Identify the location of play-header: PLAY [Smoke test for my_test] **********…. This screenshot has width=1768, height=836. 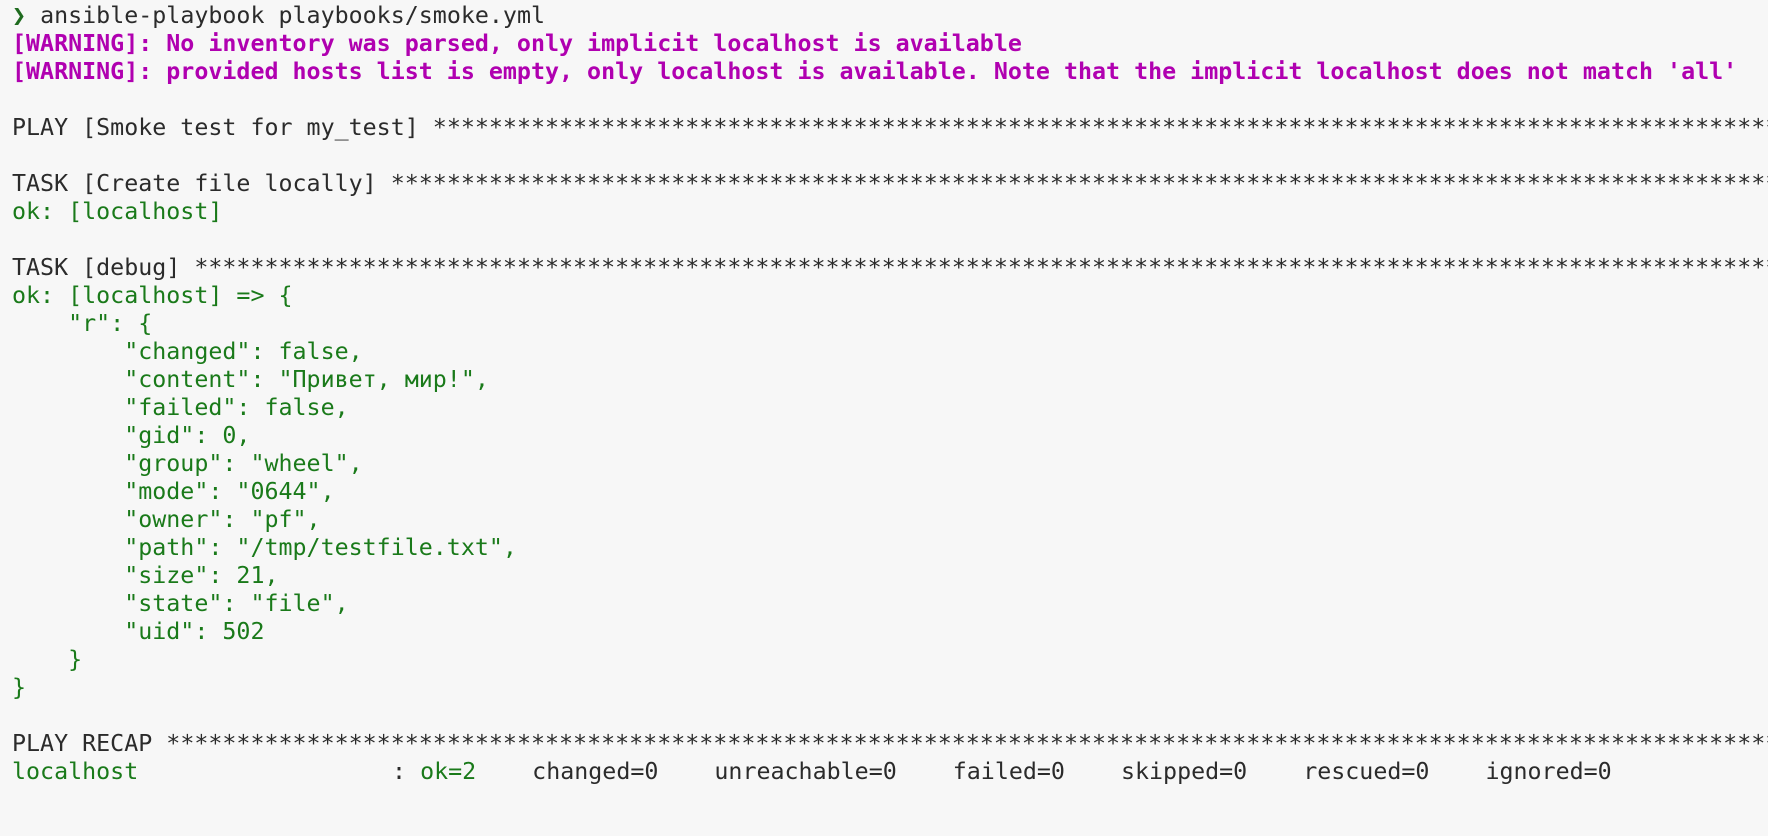
(890, 128).